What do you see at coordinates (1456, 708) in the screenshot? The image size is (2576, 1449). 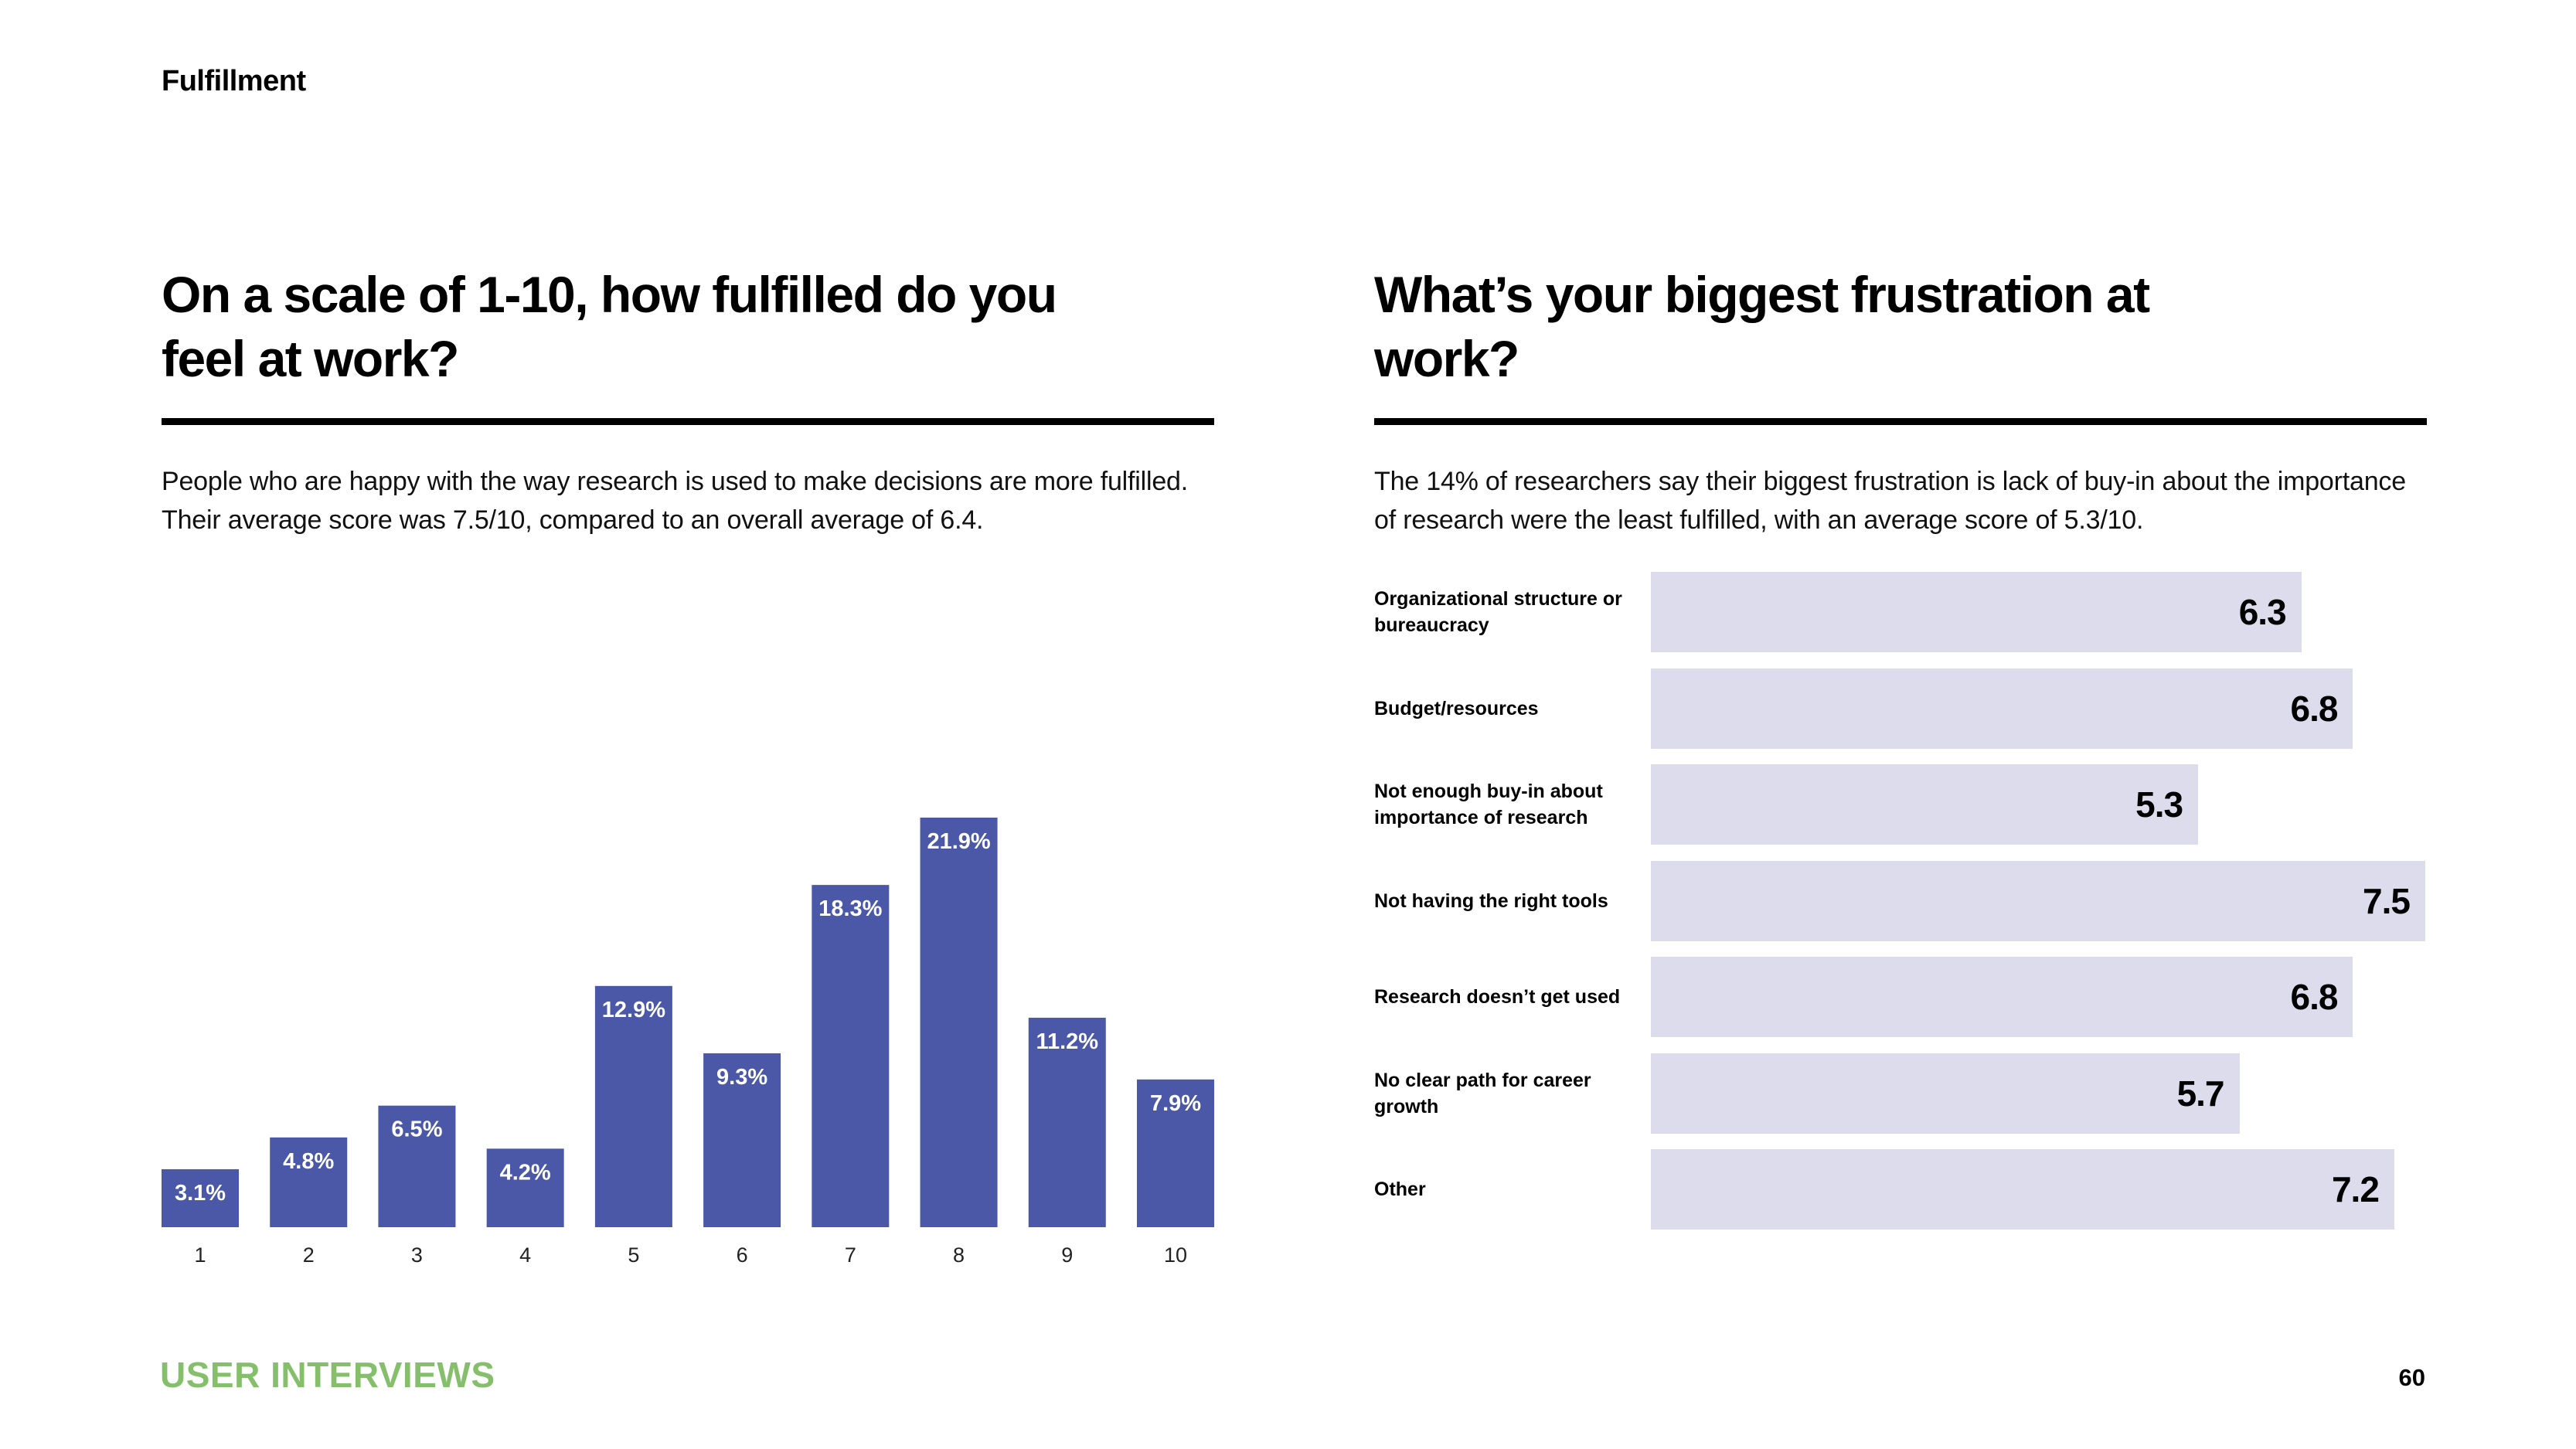 I see `category-label: Budget/resources` at bounding box center [1456, 708].